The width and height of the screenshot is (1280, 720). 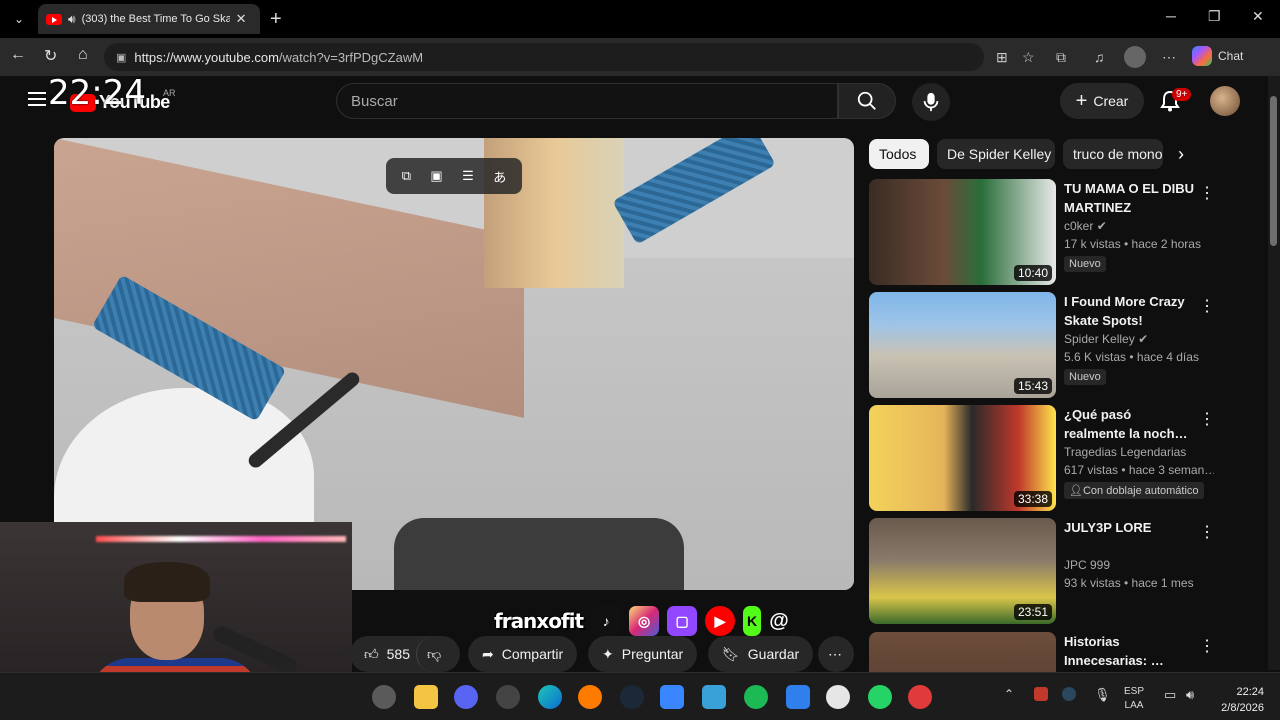 I want to click on minimize-button: ─, so click(x=1171, y=16).